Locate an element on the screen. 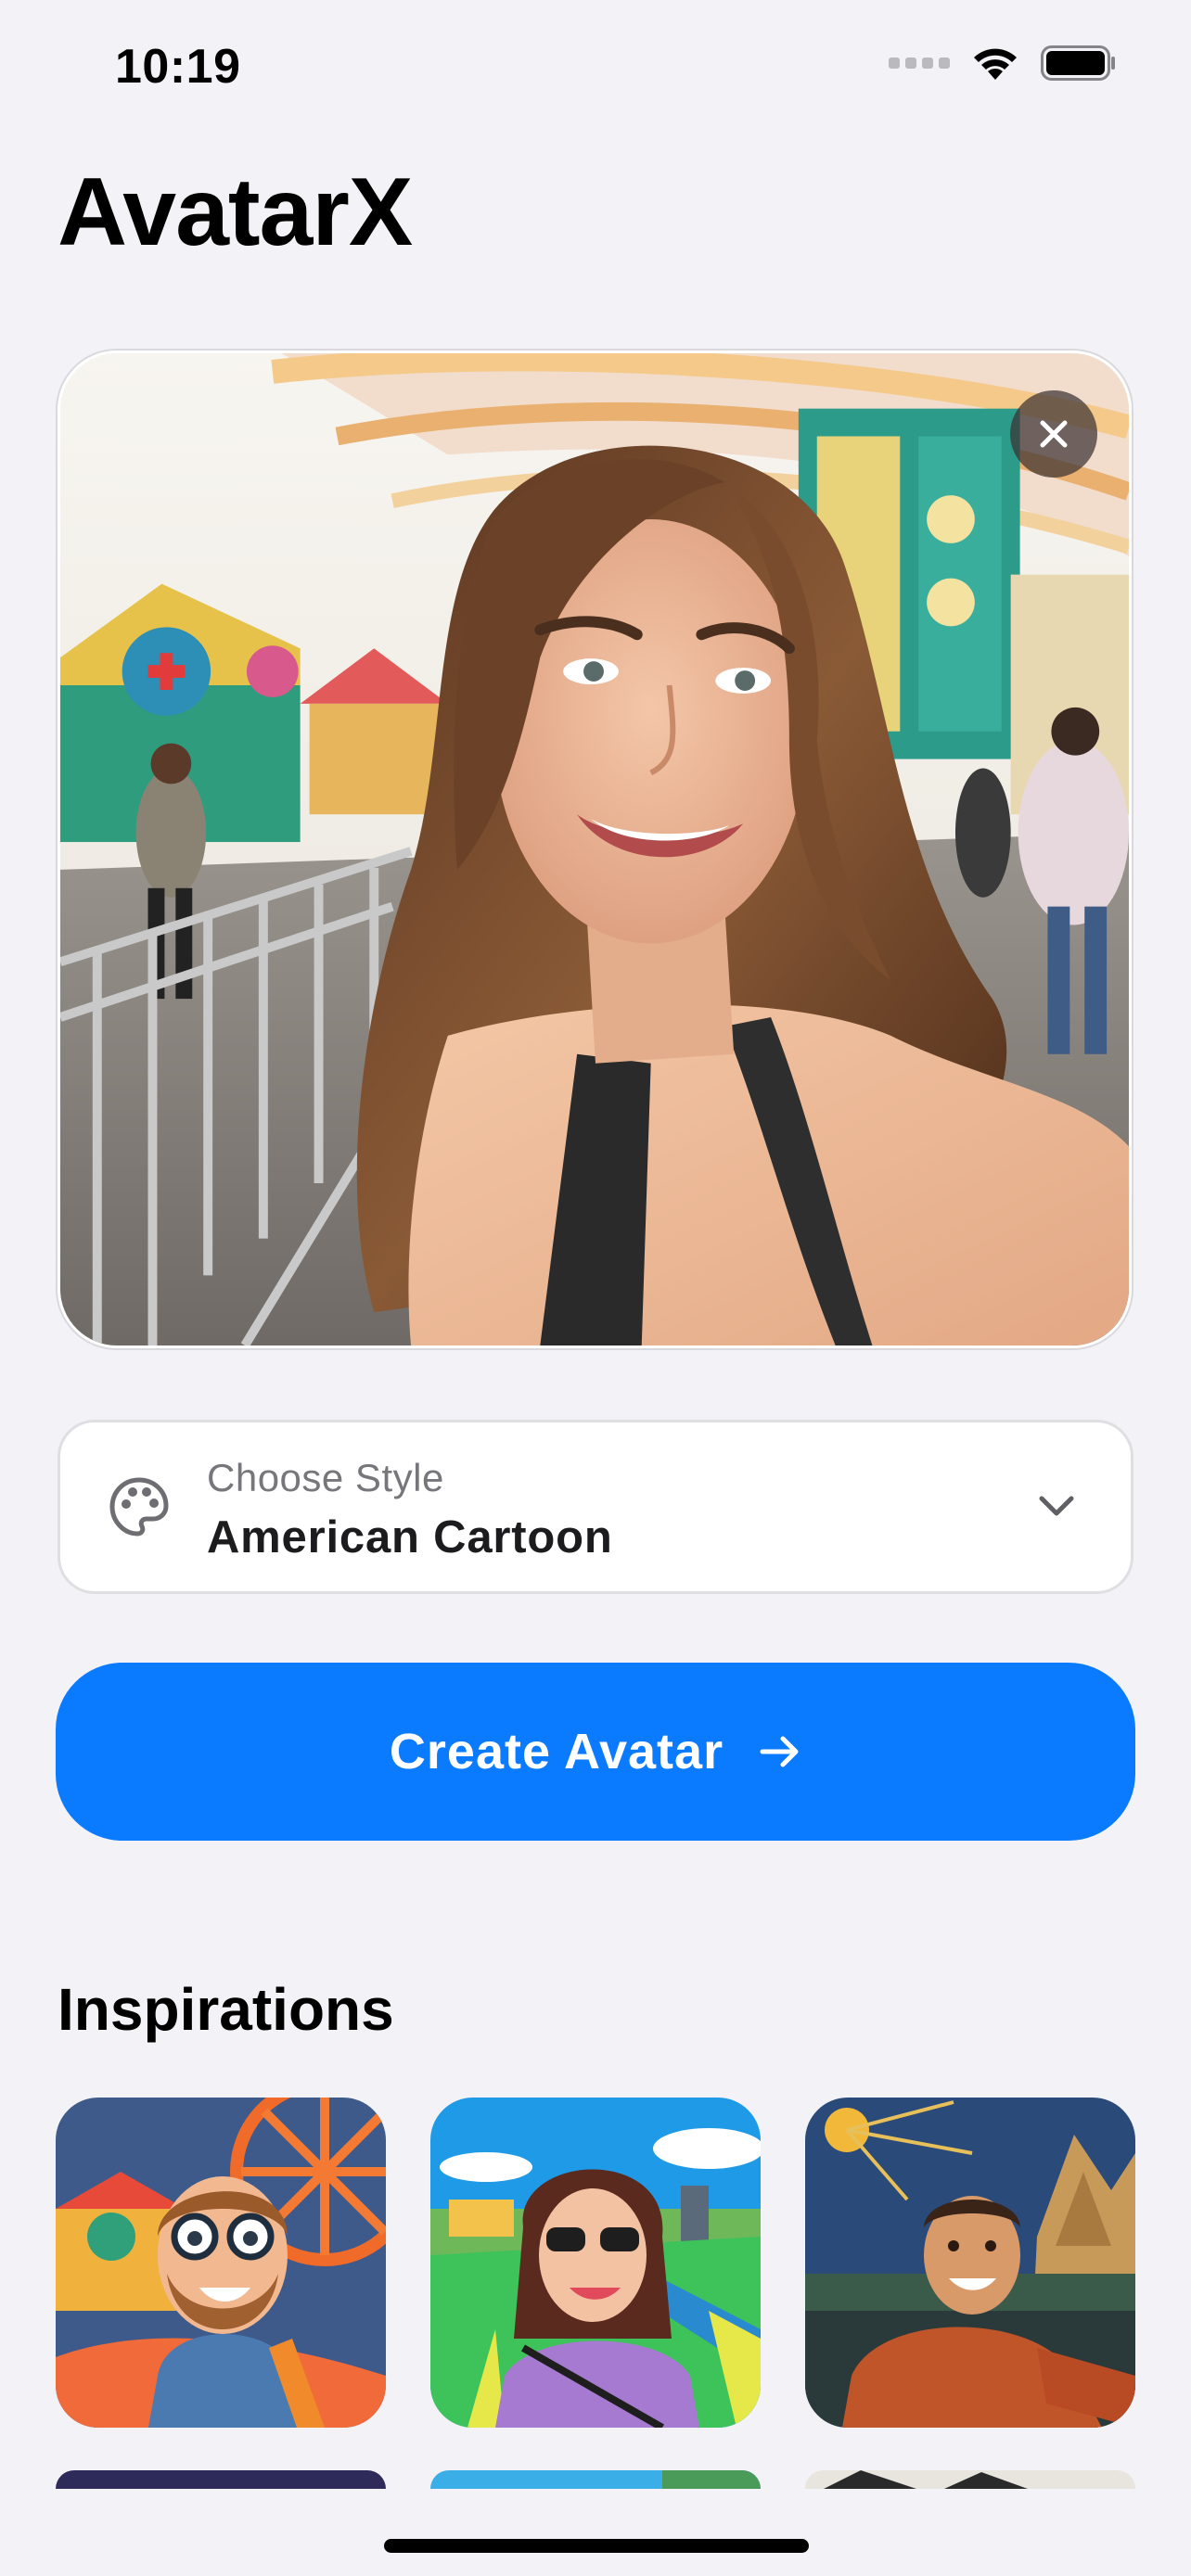  inspiration-image-pop-art is located at coordinates (595, 2263).